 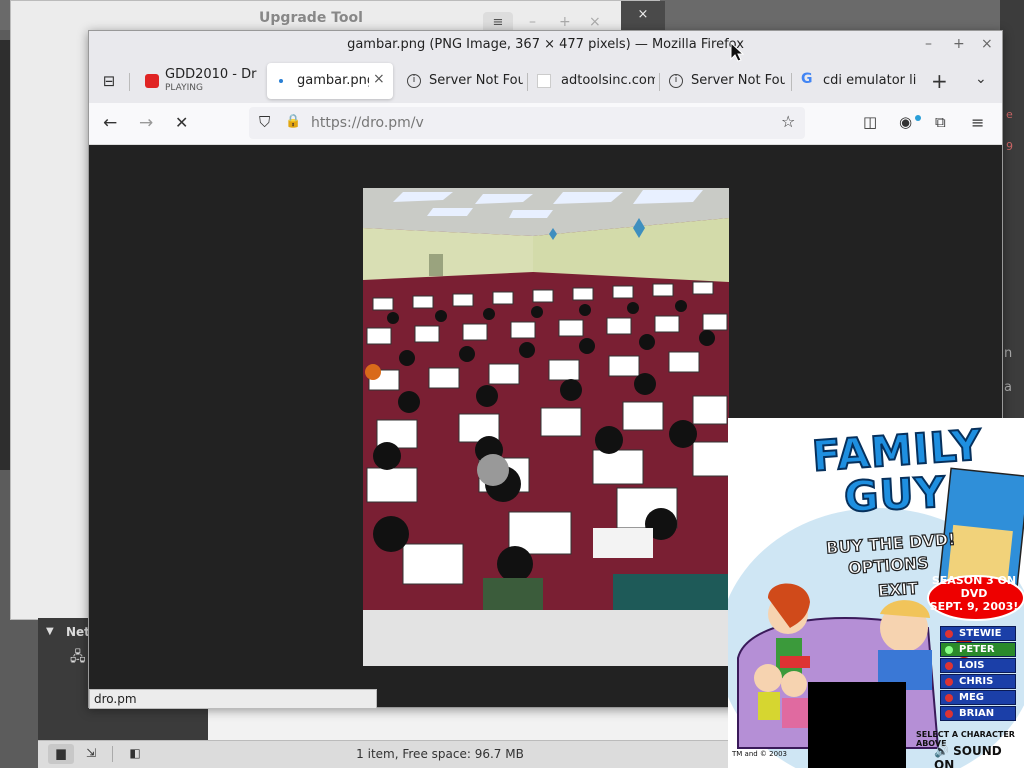 I want to click on file-manager-content, so click(x=468, y=724).